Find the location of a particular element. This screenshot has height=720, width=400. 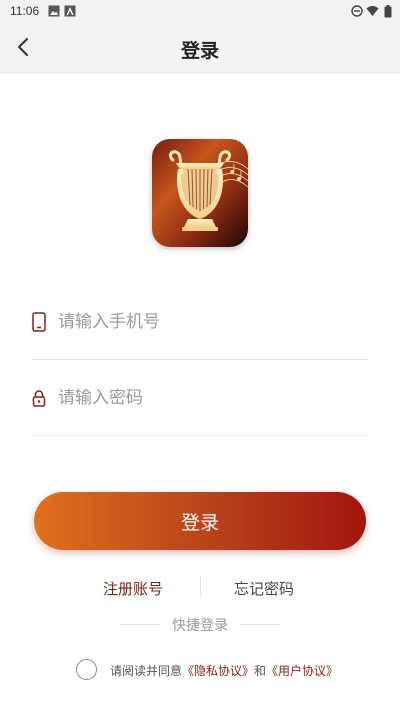

wifi-icon is located at coordinates (372, 12).